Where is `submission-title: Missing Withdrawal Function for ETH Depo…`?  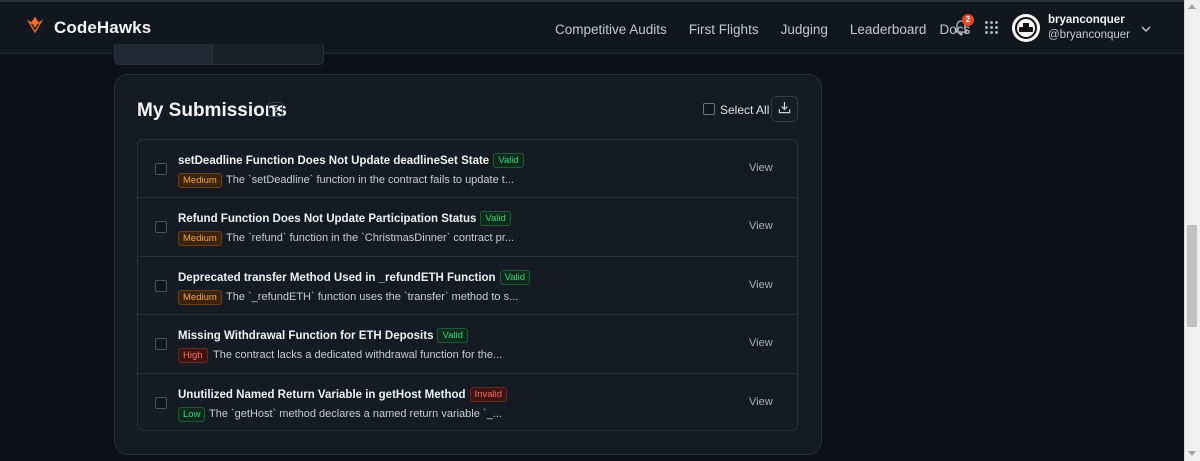
submission-title: Missing Withdrawal Function for ETH Depo… is located at coordinates (323, 336).